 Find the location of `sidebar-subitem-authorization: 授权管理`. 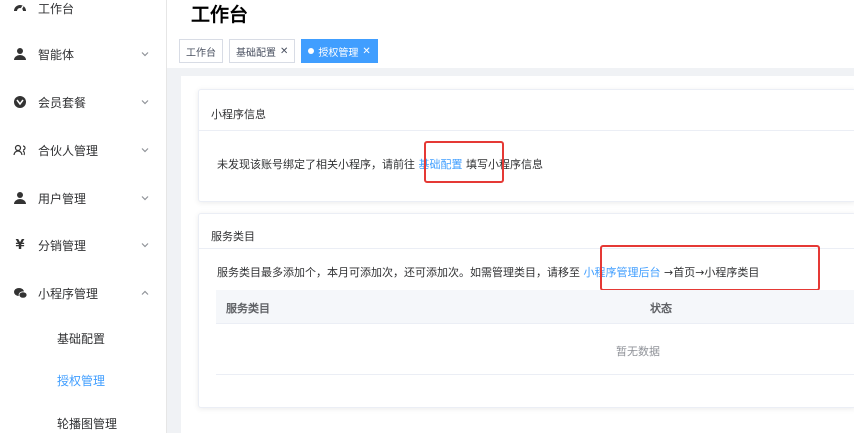

sidebar-subitem-authorization: 授权管理 is located at coordinates (83, 380).